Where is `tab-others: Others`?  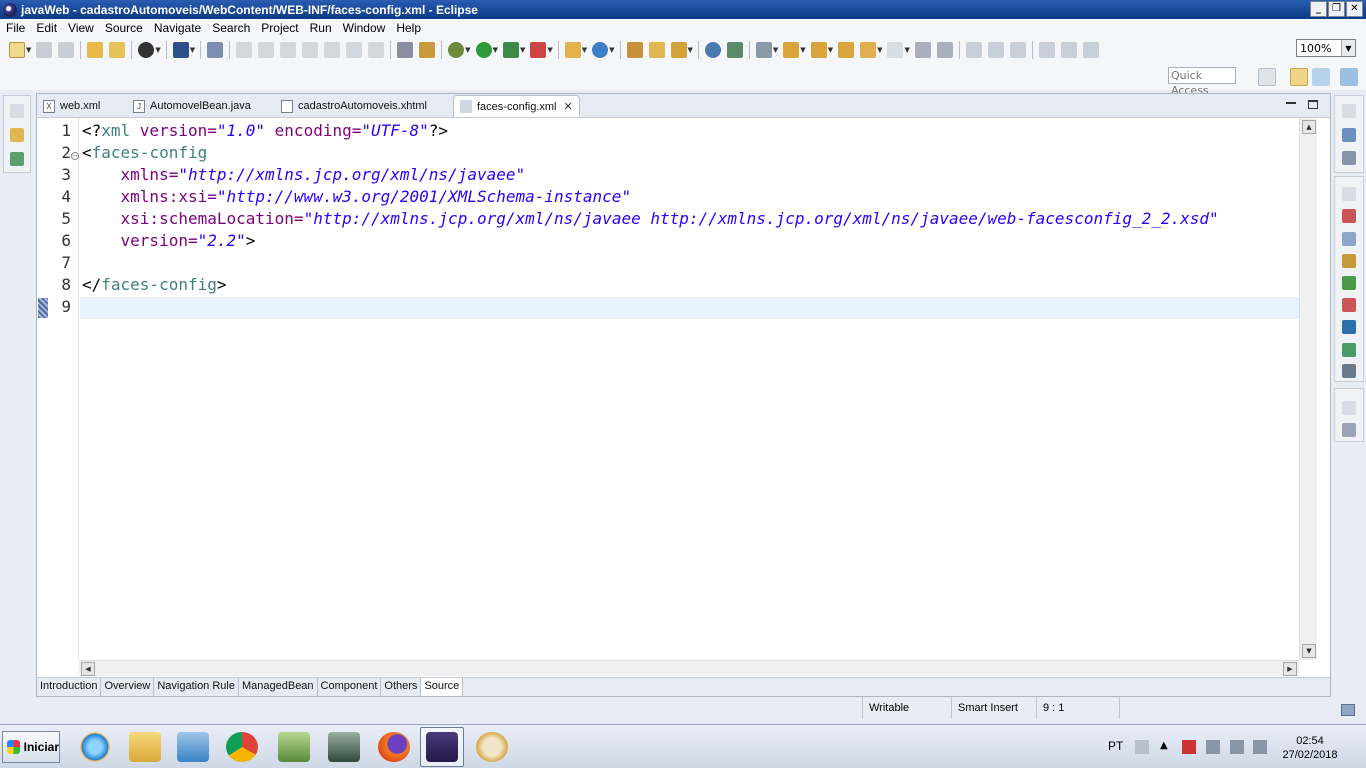
tab-others: Others is located at coordinates (401, 687).